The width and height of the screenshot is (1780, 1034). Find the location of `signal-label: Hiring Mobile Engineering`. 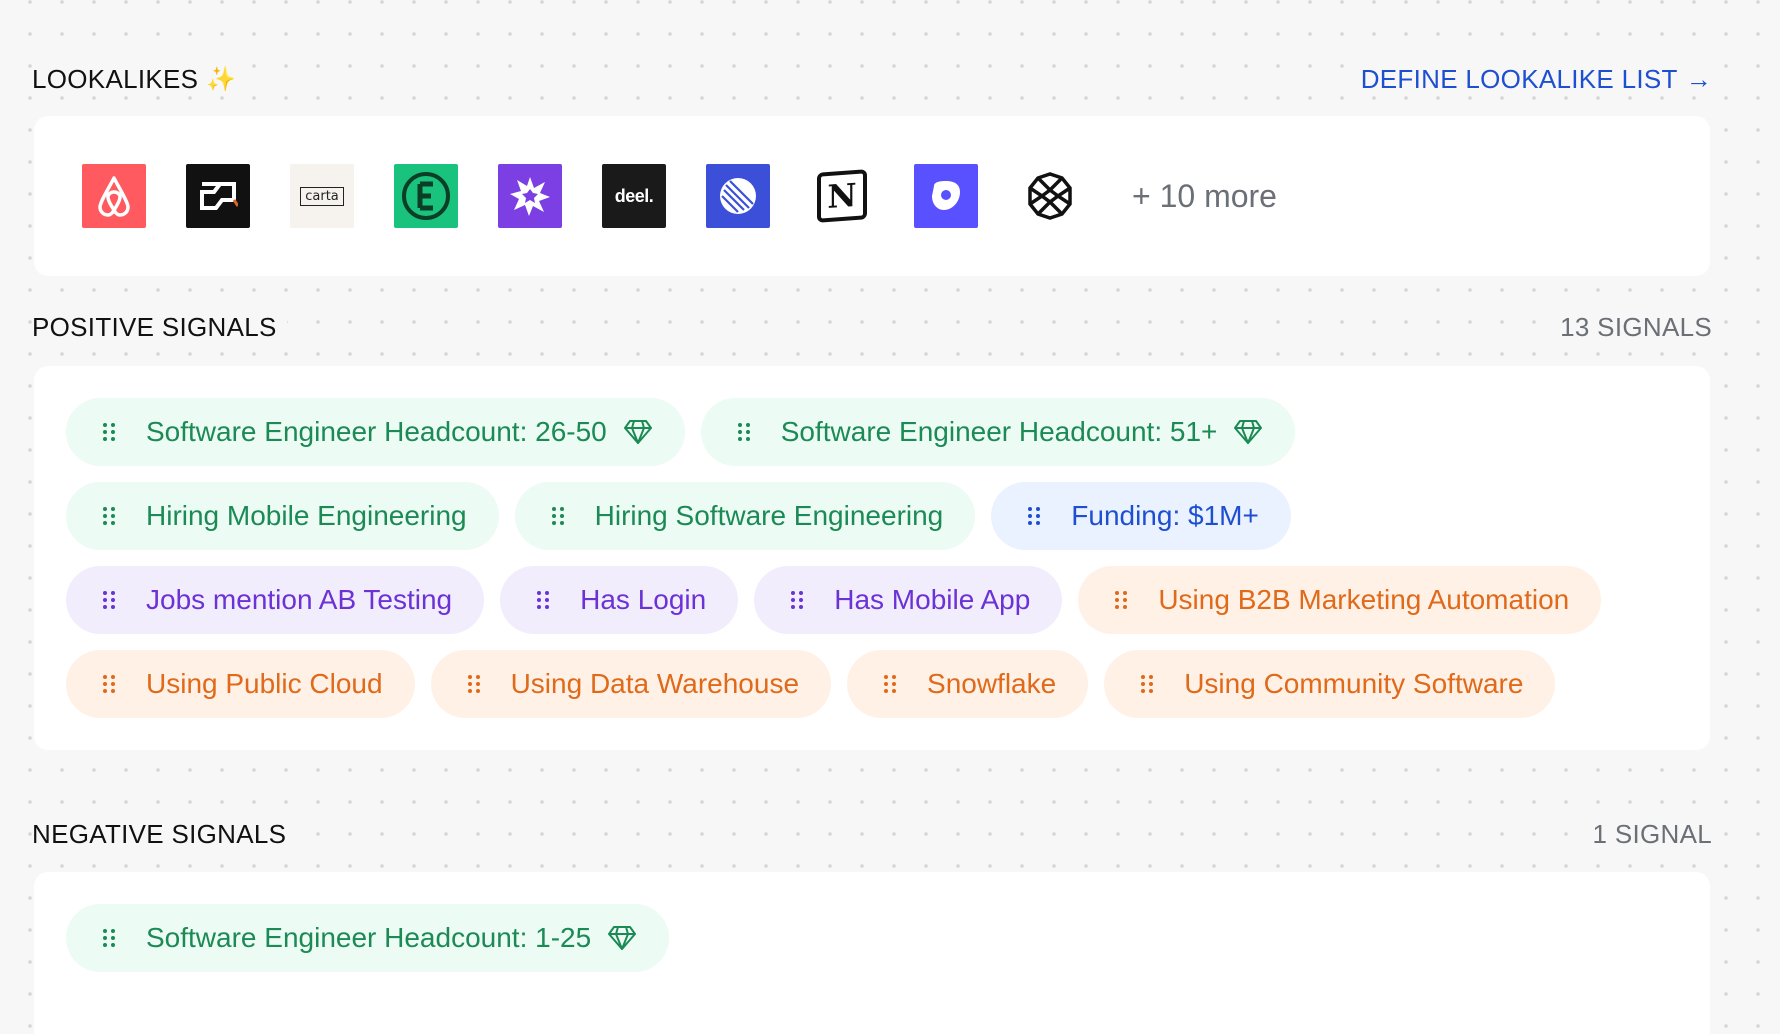

signal-label: Hiring Mobile Engineering is located at coordinates (306, 515).